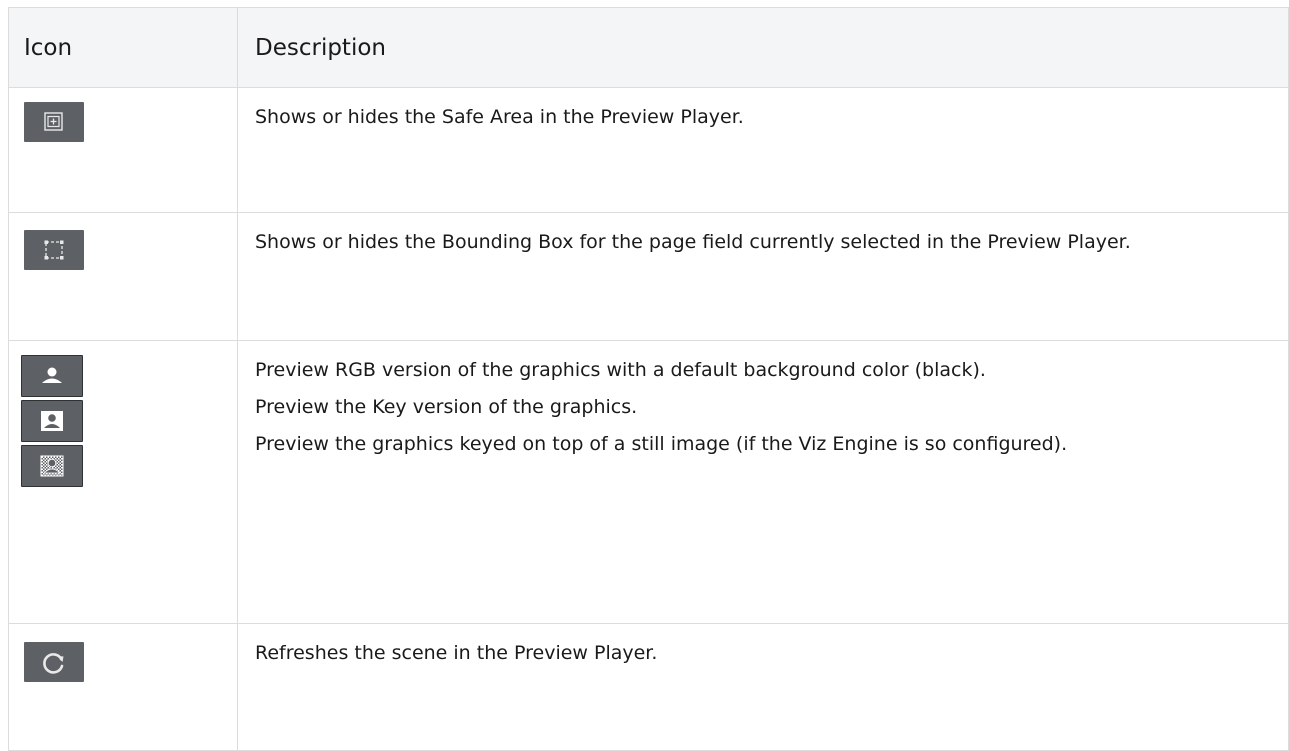 The width and height of the screenshot is (1289, 751). I want to click on still-image-preview-icon, so click(52, 466).